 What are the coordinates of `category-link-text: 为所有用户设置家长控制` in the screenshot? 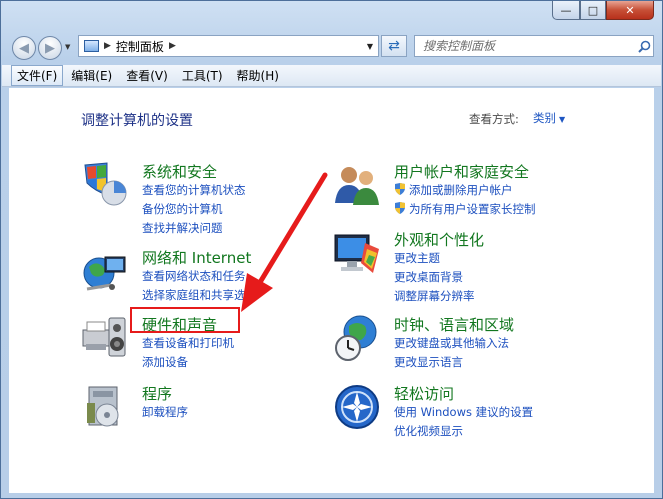 It's located at (472, 209).